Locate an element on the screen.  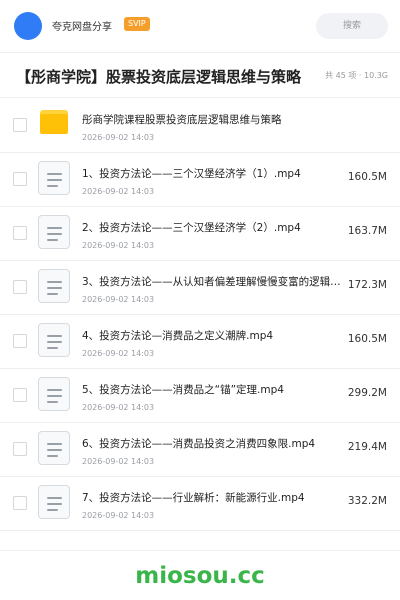
share-title-row: 【彤商学院】股票投资底层逻辑思维与策略 共 45 项 · 10.3G is located at coordinates (200, 75).